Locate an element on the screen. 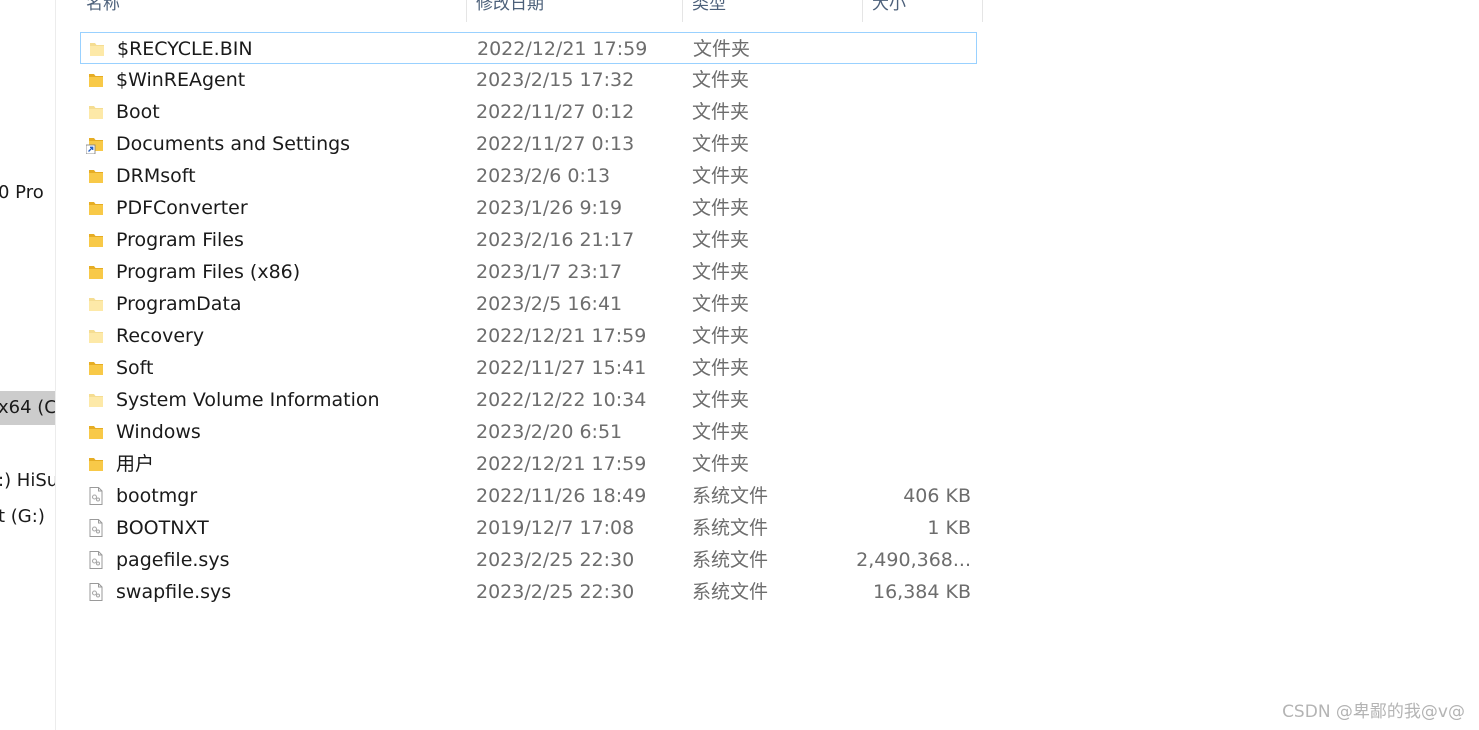  file-date-modified: 2023/2/16 21:17 is located at coordinates (555, 240).